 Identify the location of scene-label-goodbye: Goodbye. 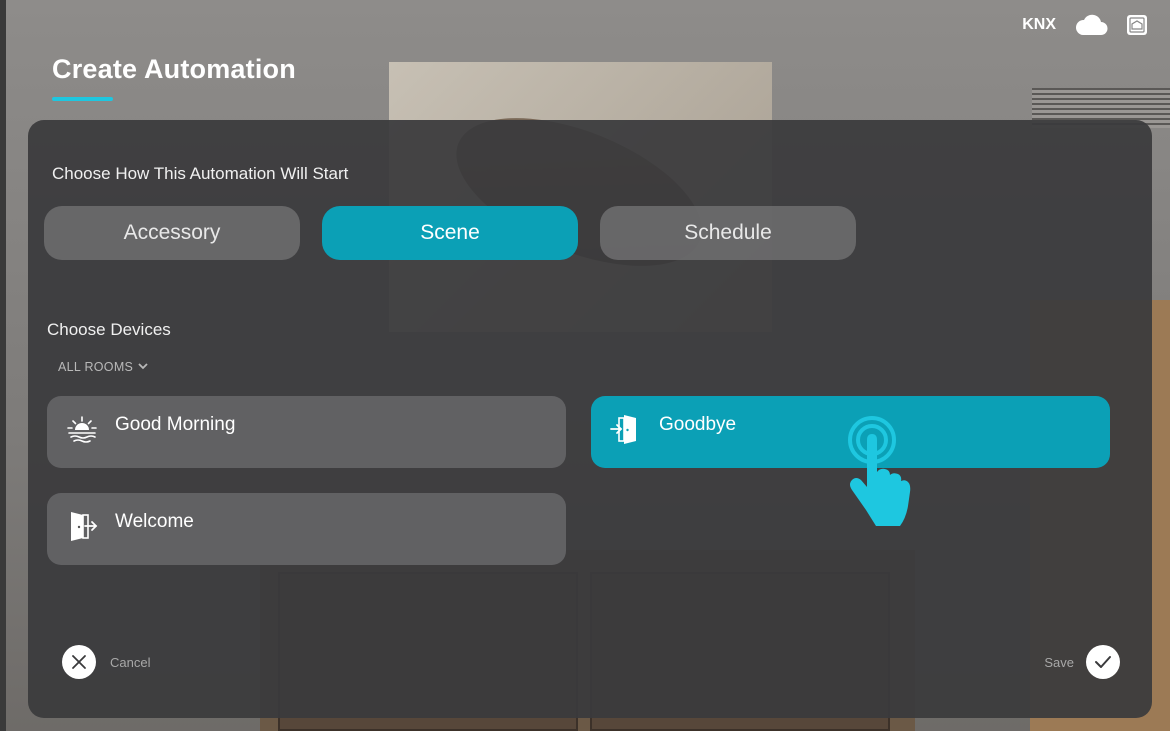
(698, 424).